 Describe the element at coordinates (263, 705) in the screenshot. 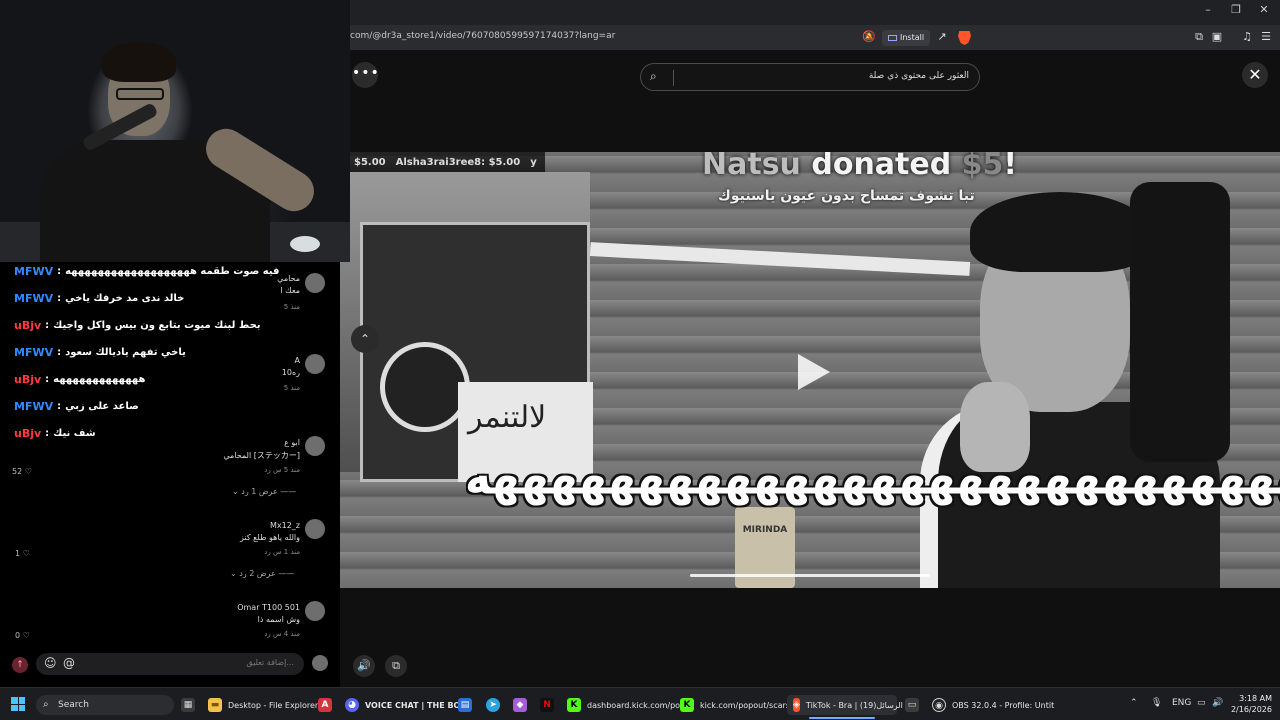

I see `taskbar-file-explorer: ▬ Desktop - File Explorer` at that location.